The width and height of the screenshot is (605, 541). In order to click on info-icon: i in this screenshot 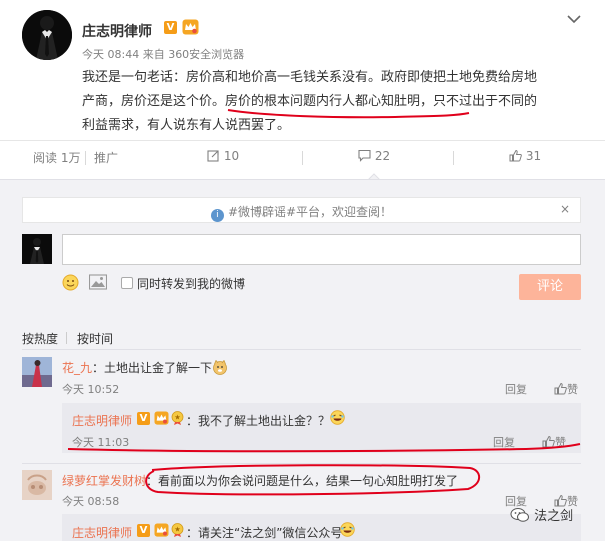, I will do `click(217, 215)`.